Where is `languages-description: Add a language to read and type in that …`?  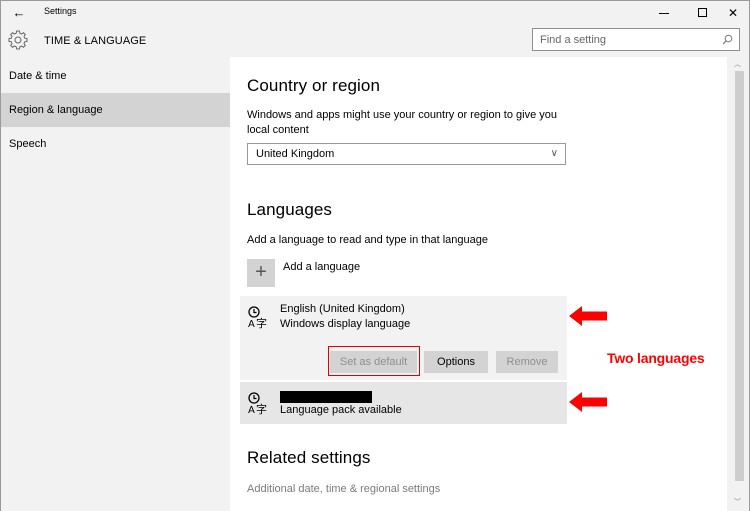 languages-description: Add a language to read and type in that … is located at coordinates (367, 240).